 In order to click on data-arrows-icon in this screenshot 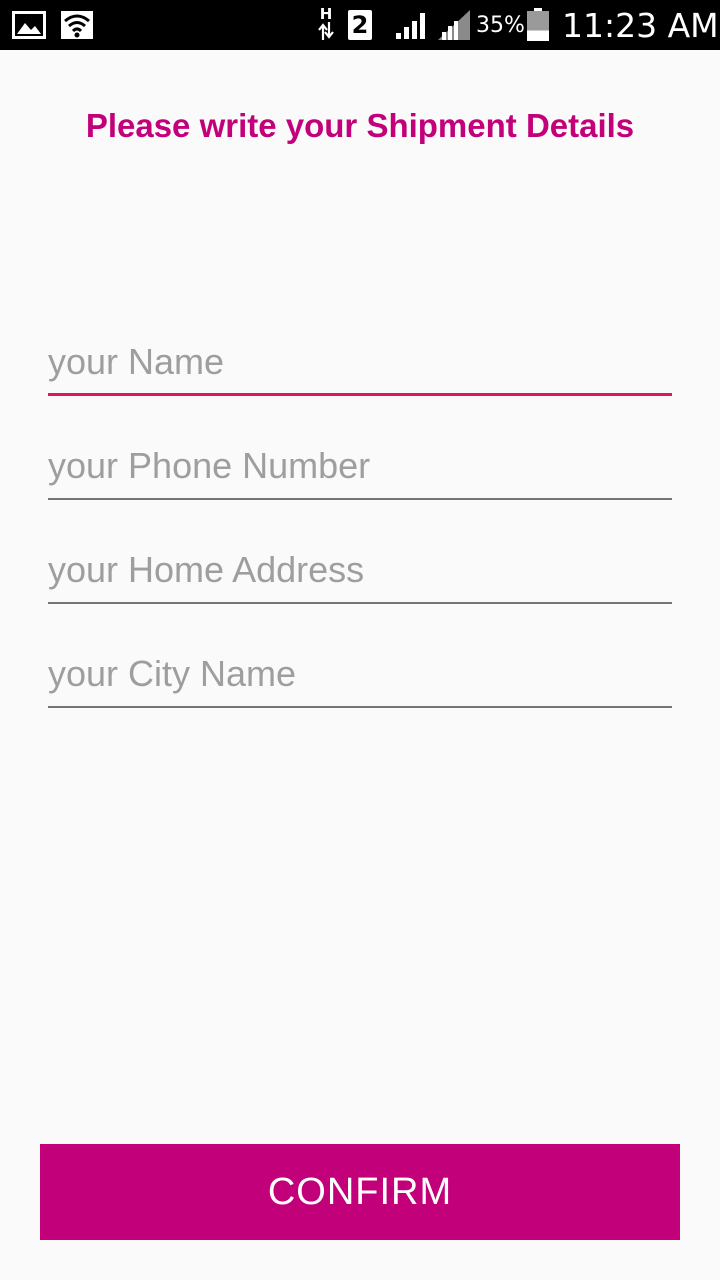, I will do `click(326, 31)`.